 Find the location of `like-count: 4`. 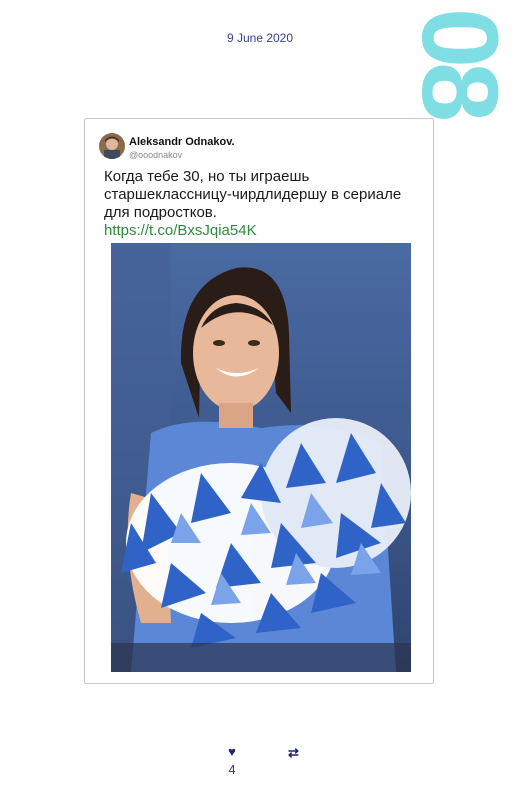

like-count: 4 is located at coordinates (232, 769).